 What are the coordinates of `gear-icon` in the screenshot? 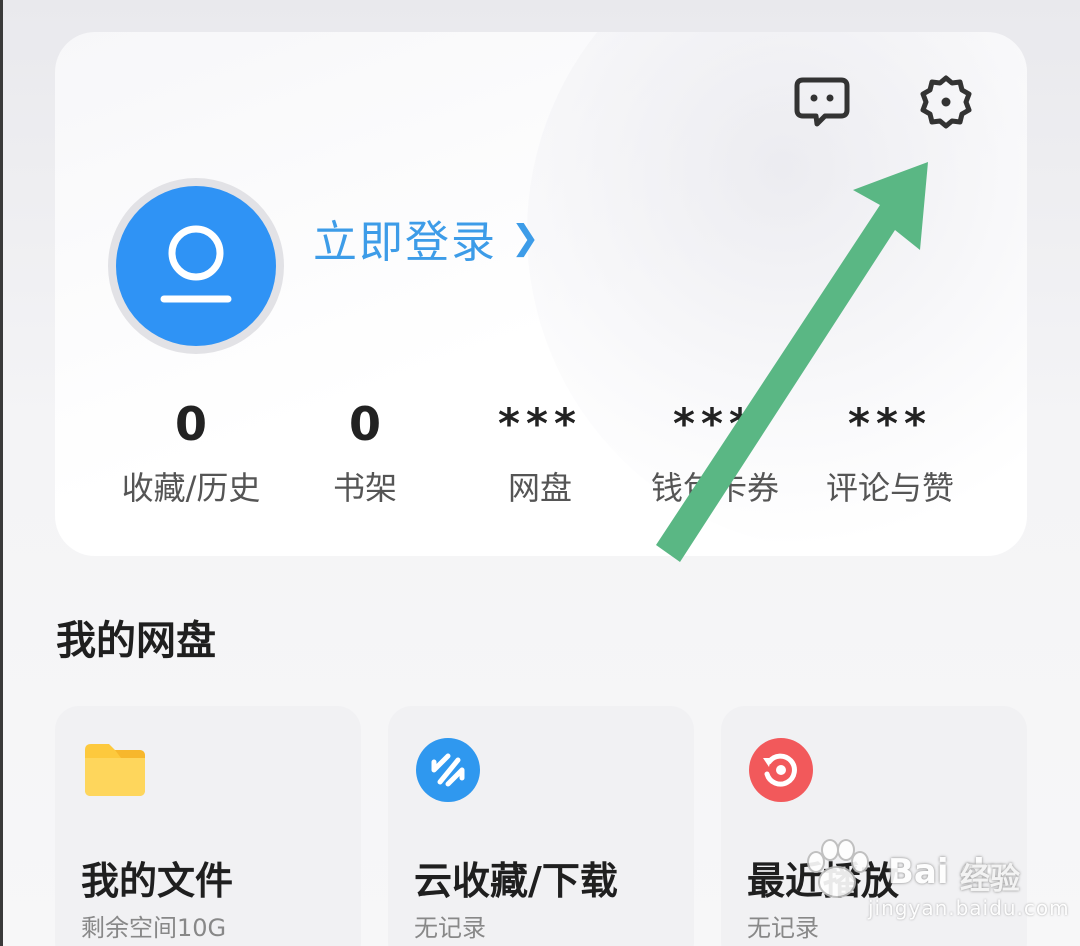 It's located at (946, 102).